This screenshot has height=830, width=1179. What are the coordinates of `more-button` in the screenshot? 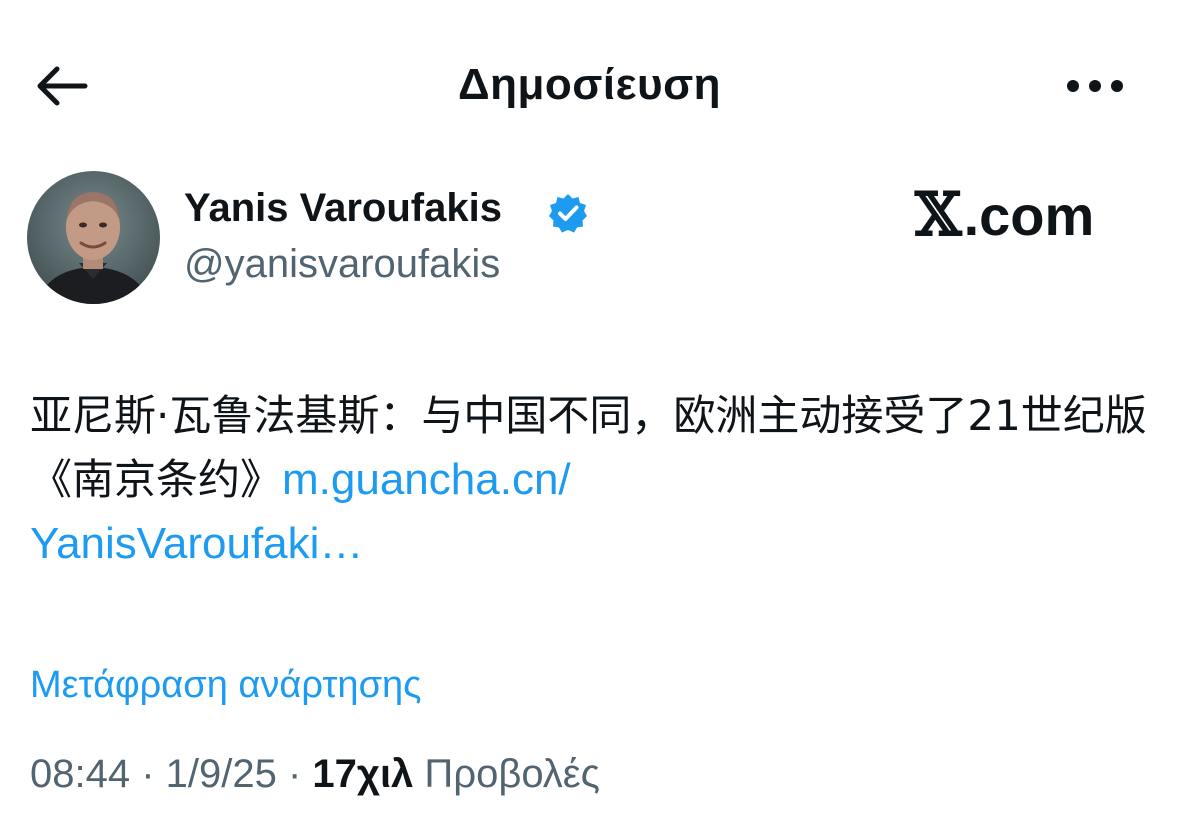 It's located at (1095, 86).